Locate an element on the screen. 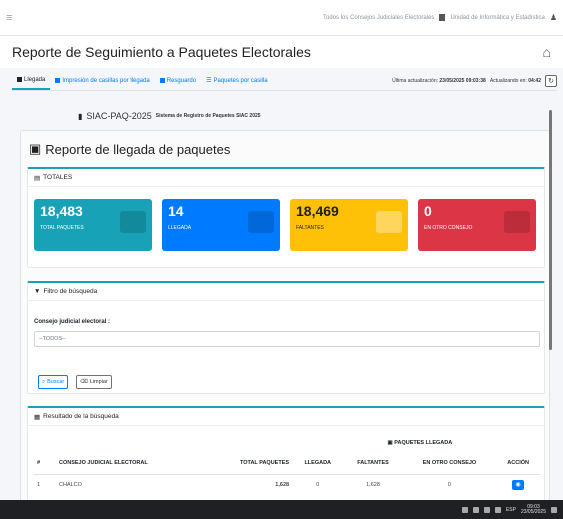 Image resolution: width=563 pixels, height=519 pixels. row-number: 1 is located at coordinates (39, 485).